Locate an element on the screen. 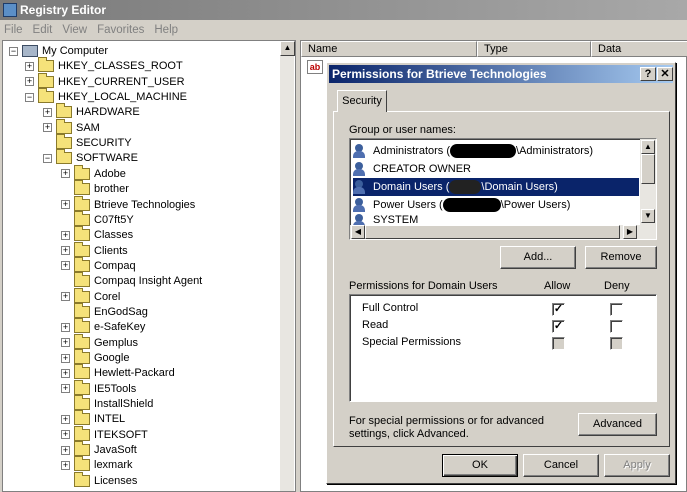  tree-item: brother is located at coordinates (95, 188).